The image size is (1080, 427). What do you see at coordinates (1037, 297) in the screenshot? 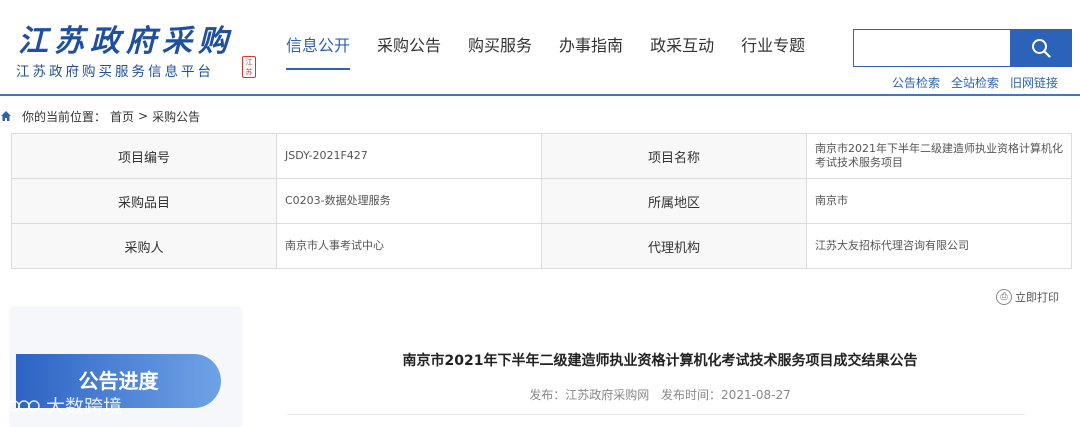
I see `print-label: 立即打印` at bounding box center [1037, 297].